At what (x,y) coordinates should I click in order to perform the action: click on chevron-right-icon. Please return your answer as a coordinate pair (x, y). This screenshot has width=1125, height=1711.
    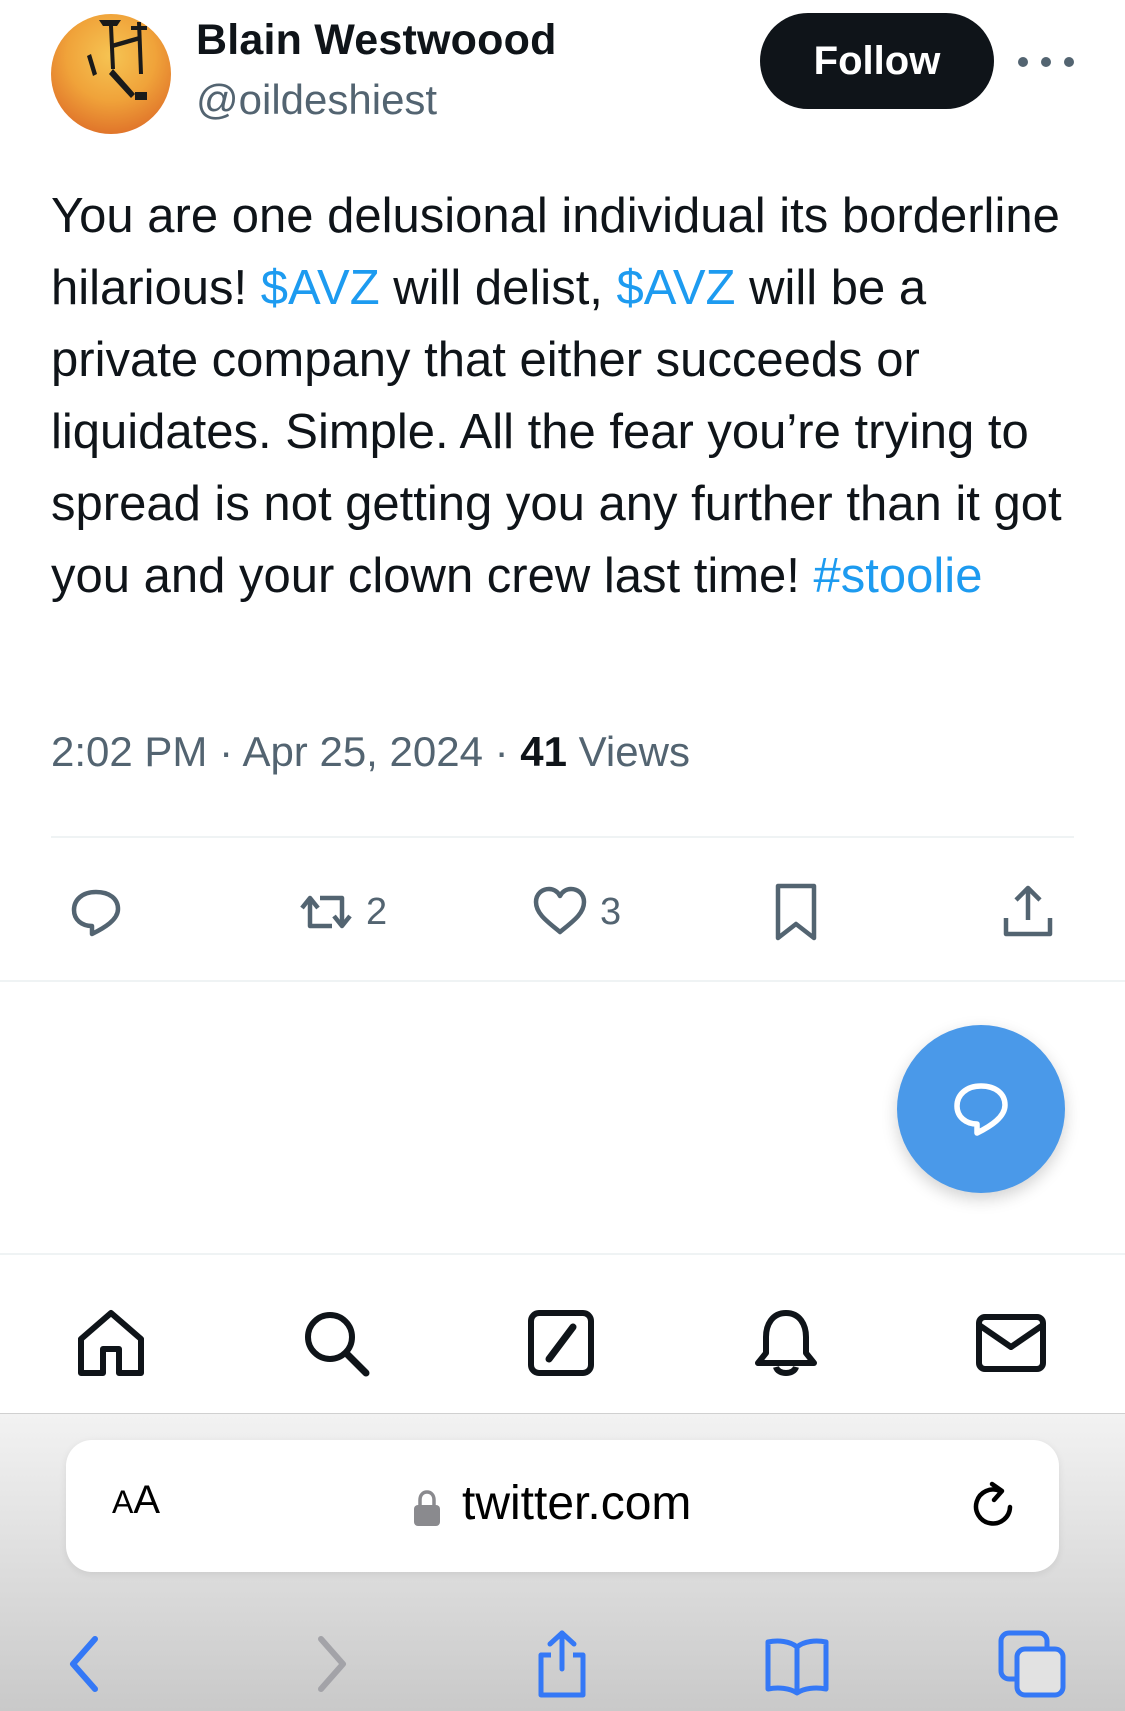
    Looking at the image, I should click on (332, 1664).